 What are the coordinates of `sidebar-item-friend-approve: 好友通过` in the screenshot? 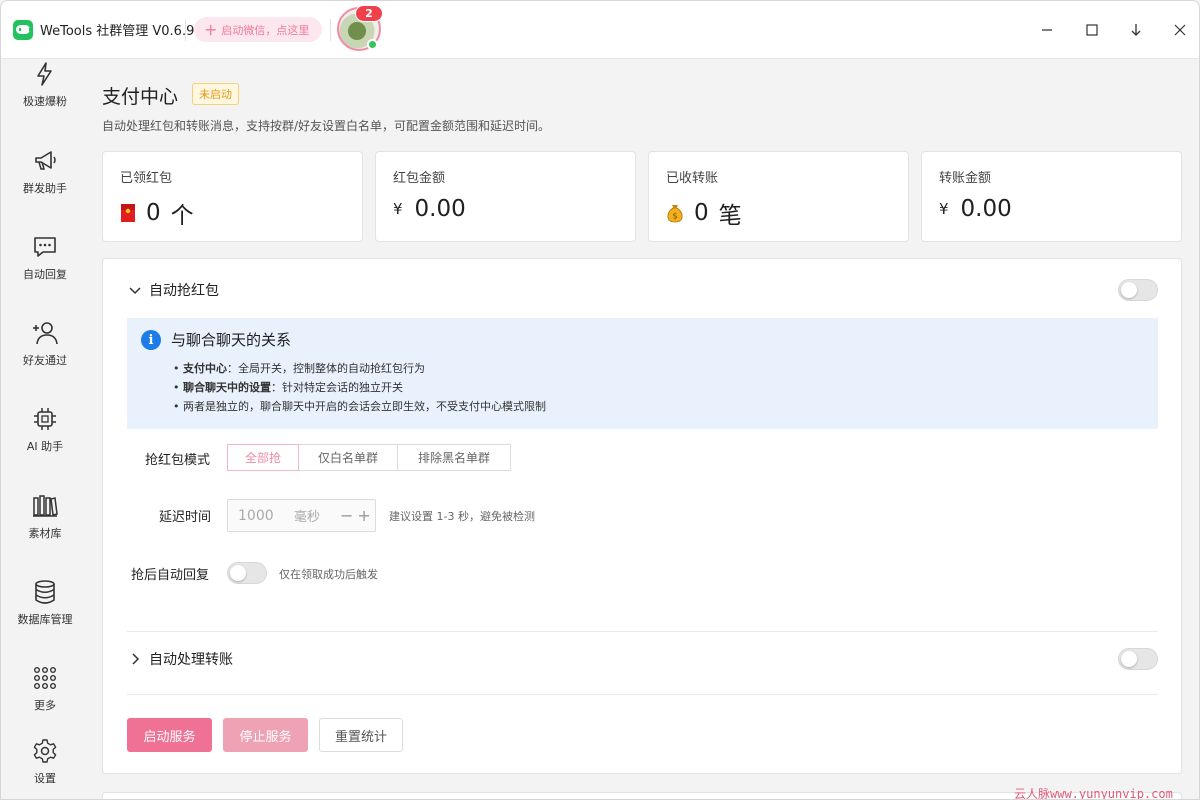 It's located at (45, 355).